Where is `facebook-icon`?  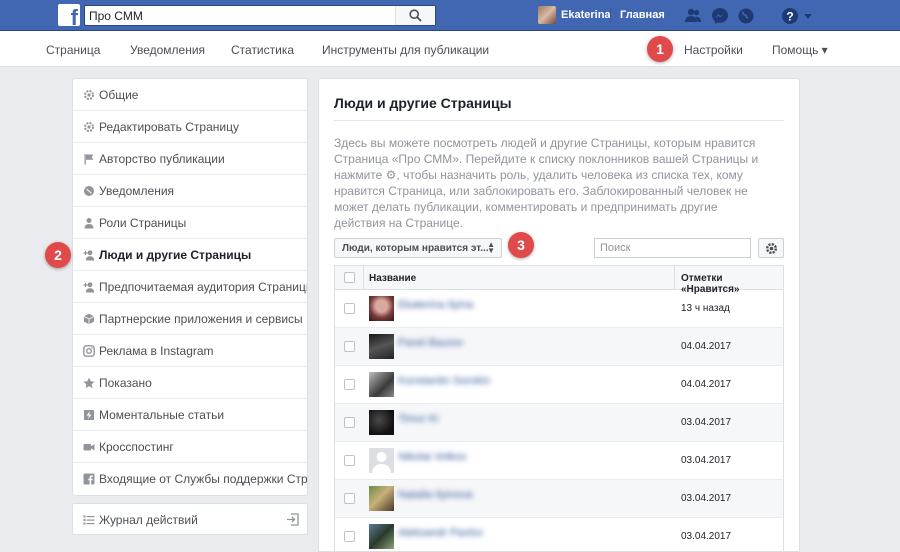 facebook-icon is located at coordinates (89, 479).